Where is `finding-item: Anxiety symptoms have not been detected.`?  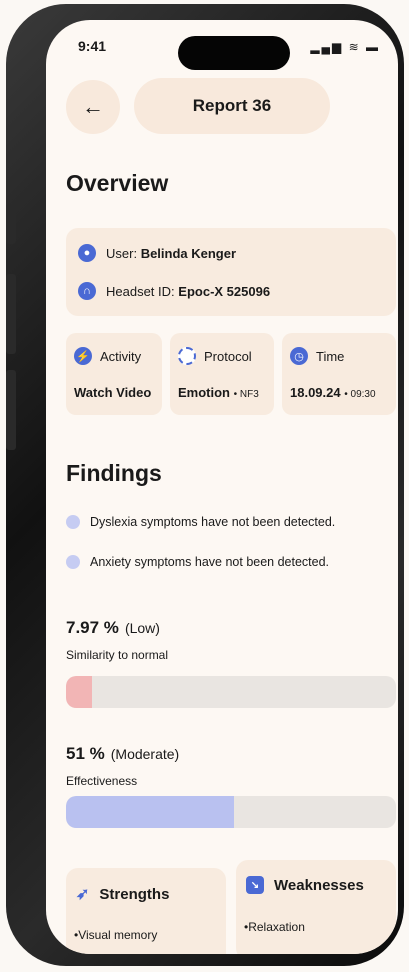 finding-item: Anxiety symptoms have not been detected. is located at coordinates (197, 562).